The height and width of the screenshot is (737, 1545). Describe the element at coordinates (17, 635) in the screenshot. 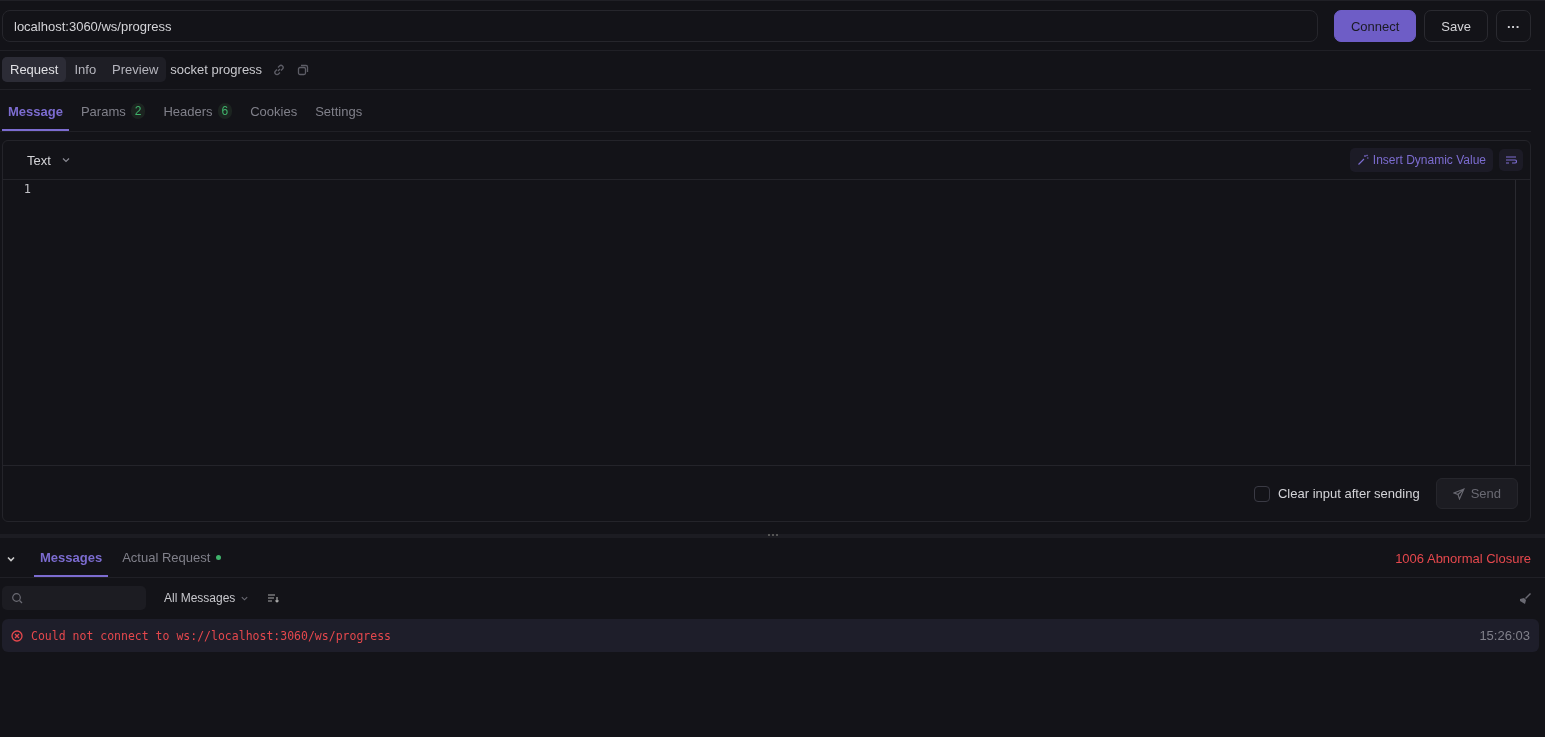

I see `error-icon` at that location.